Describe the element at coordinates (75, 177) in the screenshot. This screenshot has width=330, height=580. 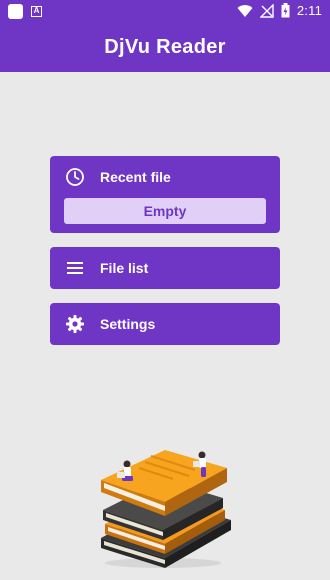
I see `clock-icon` at that location.